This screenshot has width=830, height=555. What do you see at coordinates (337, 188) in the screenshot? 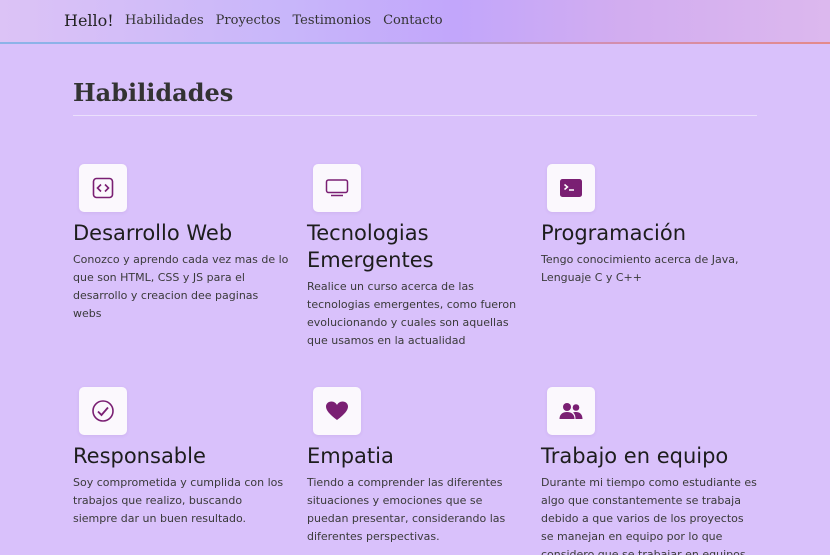
I see `display-icon` at bounding box center [337, 188].